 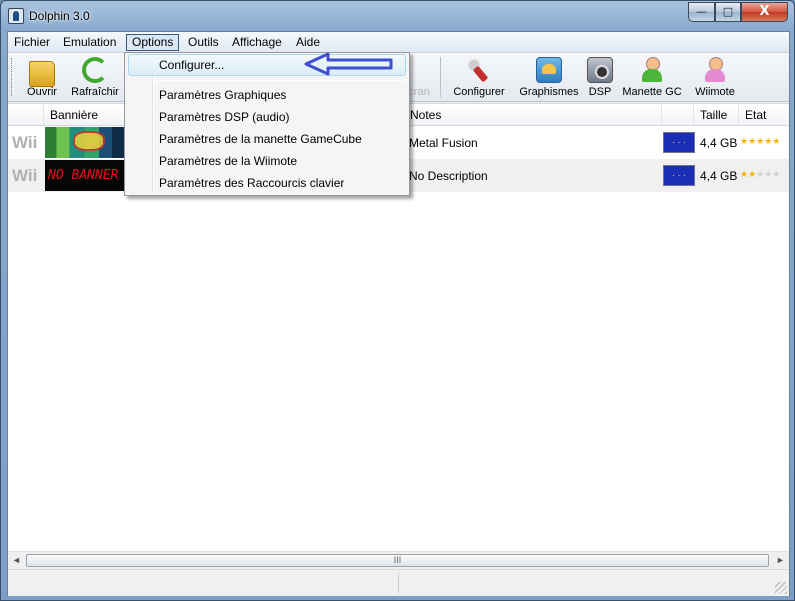 I want to click on configure-button: Configurer, so click(x=479, y=78).